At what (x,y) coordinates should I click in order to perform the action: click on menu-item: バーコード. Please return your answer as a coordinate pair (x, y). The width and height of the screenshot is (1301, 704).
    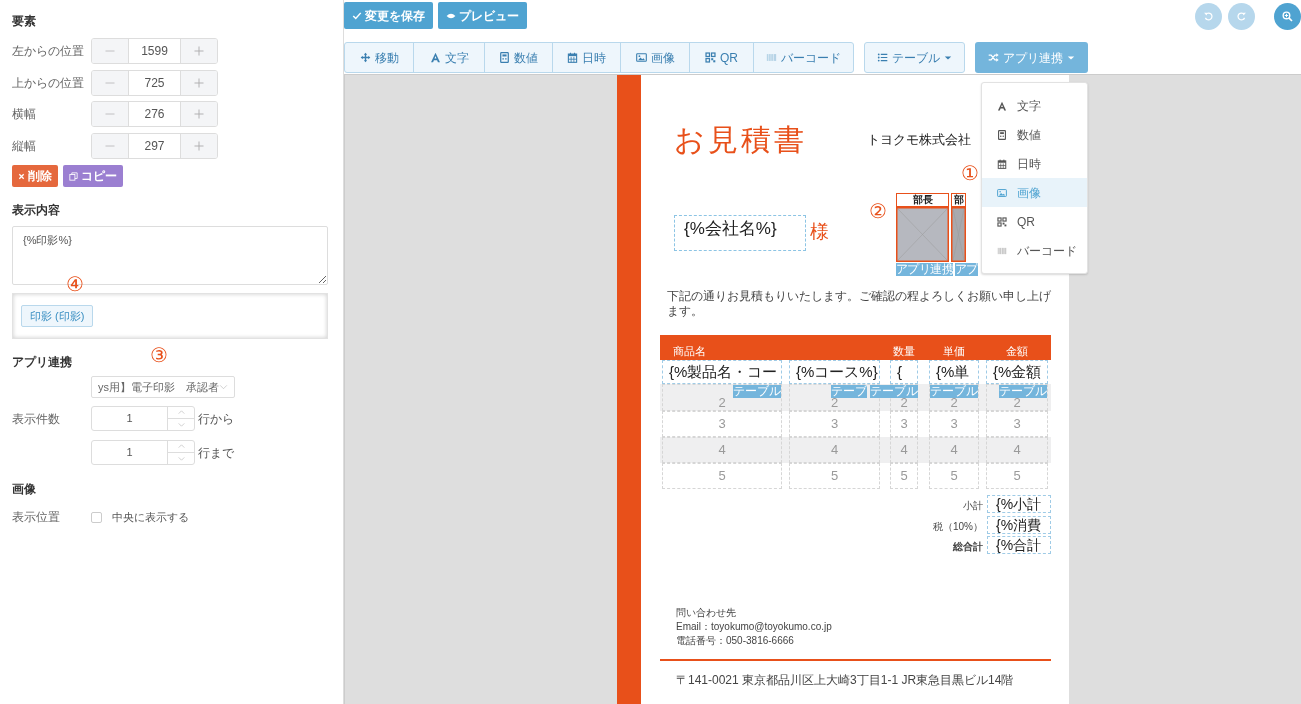
    Looking at the image, I should click on (1034, 250).